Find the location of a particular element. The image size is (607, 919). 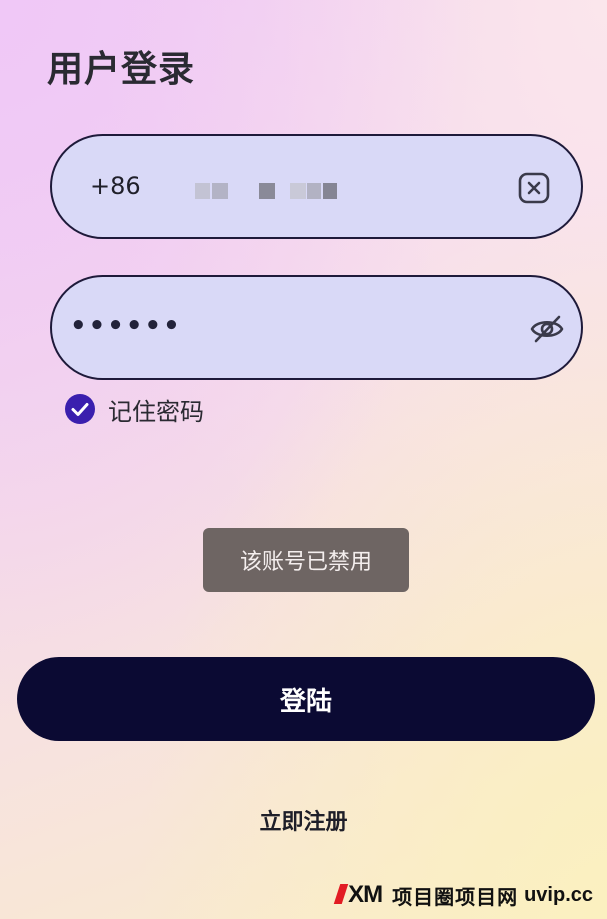

watermark-url: uvip.cc is located at coordinates (558, 894).